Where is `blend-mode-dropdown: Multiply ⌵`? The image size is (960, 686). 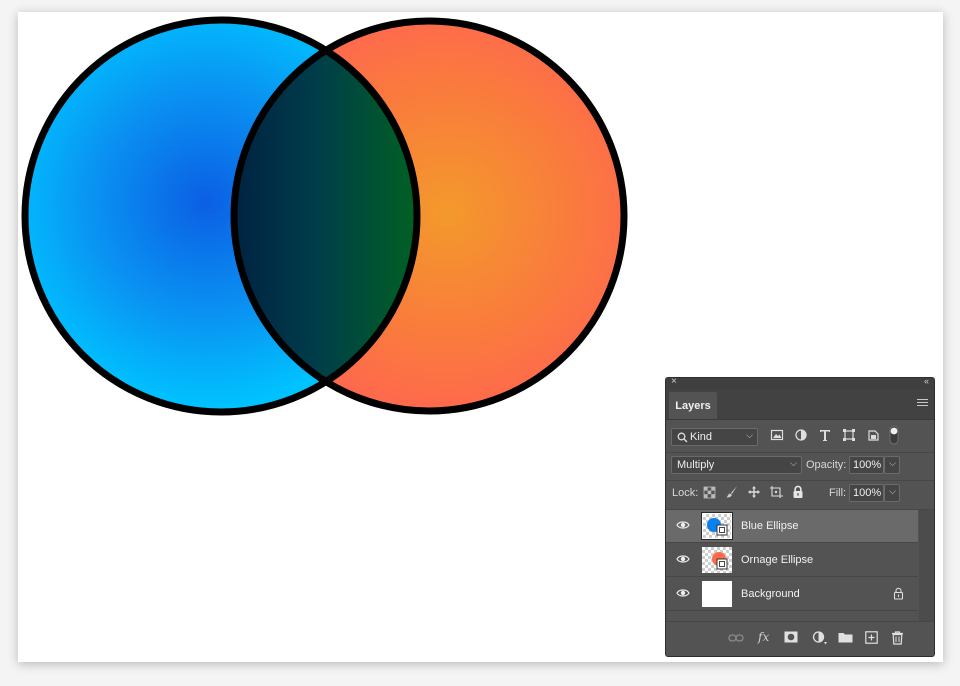 blend-mode-dropdown: Multiply ⌵ is located at coordinates (736, 465).